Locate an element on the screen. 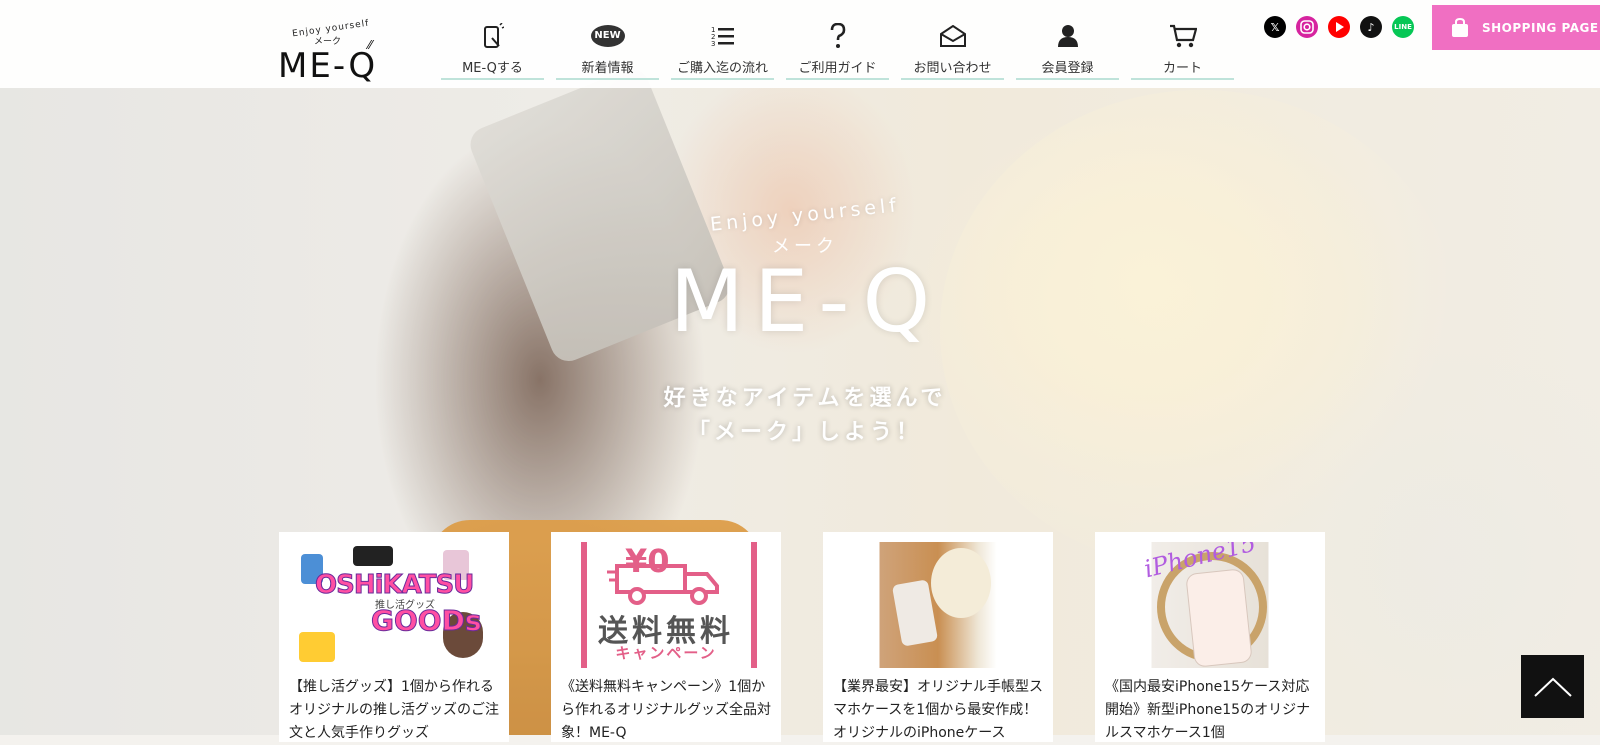 The width and height of the screenshot is (1600, 745). nav-label: お問い合わせ is located at coordinates (952, 68).